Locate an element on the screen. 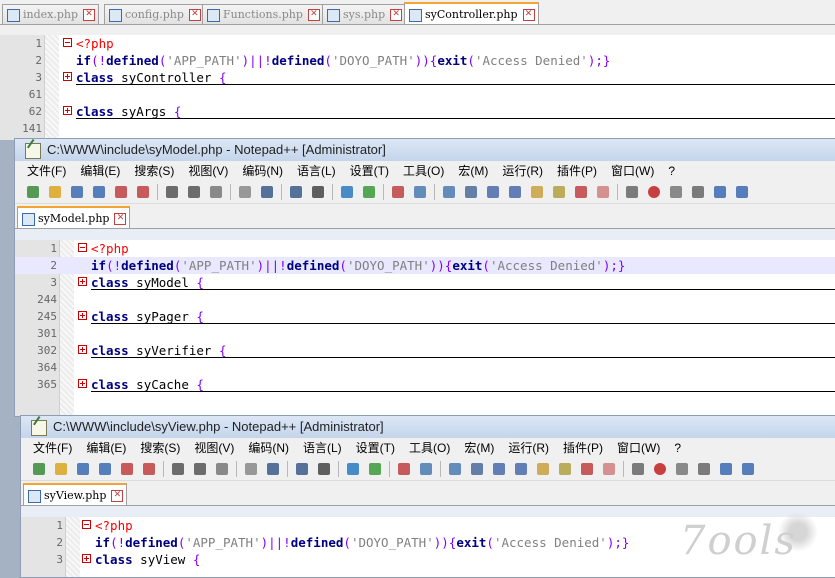  copy-button is located at coordinates (216, 192).